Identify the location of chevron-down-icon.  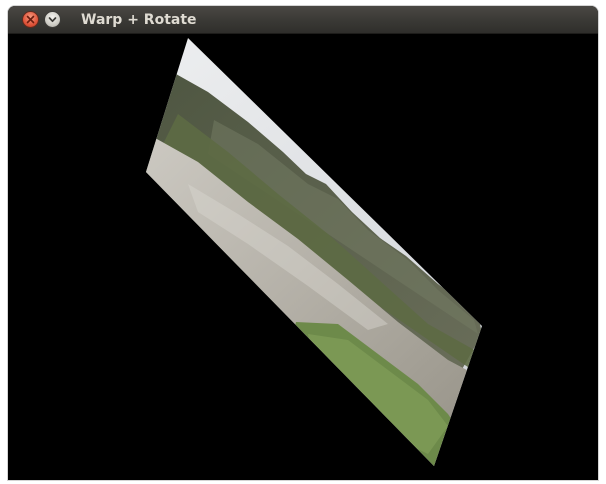
(52, 19).